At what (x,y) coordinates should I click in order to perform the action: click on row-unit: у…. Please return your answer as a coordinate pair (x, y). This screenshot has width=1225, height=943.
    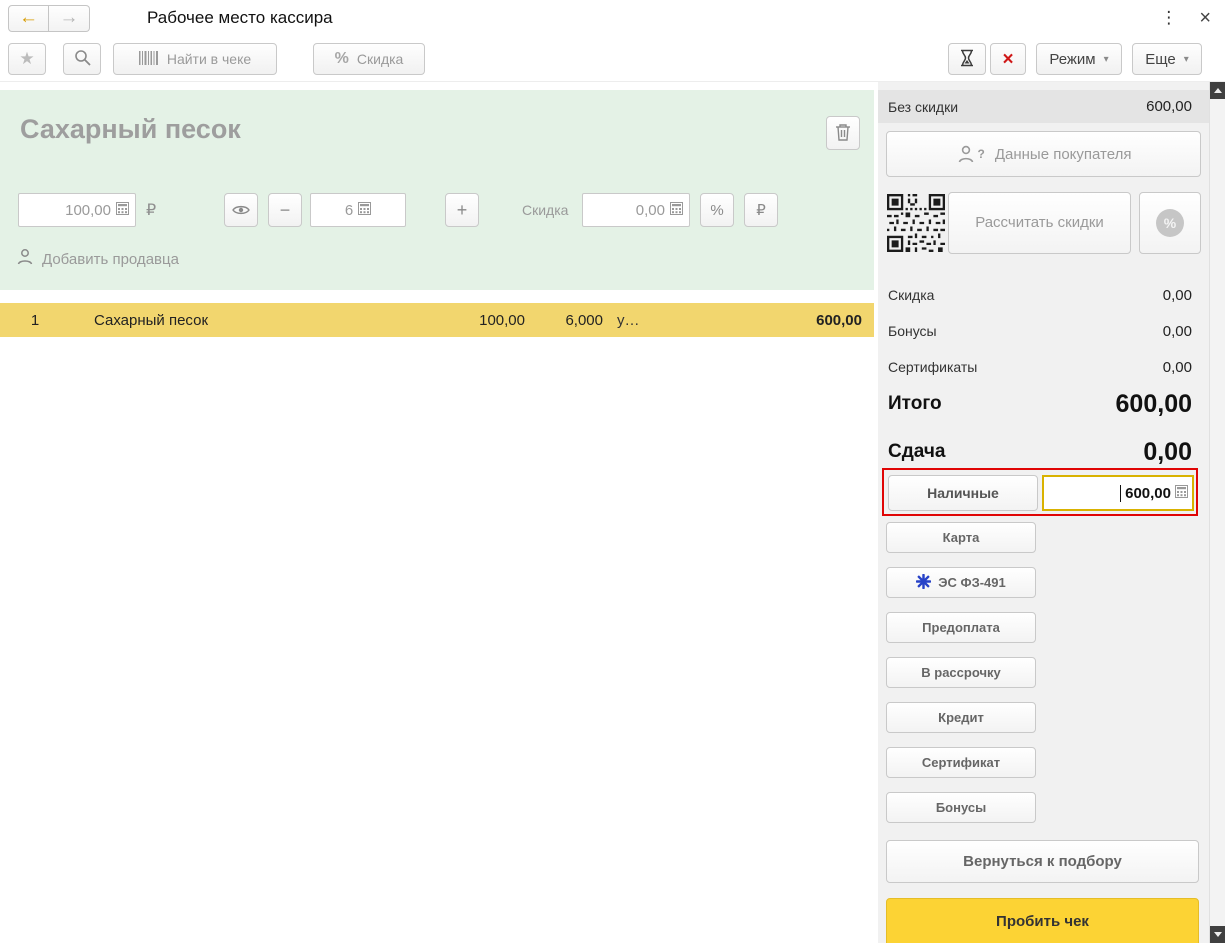
    Looking at the image, I should click on (628, 320).